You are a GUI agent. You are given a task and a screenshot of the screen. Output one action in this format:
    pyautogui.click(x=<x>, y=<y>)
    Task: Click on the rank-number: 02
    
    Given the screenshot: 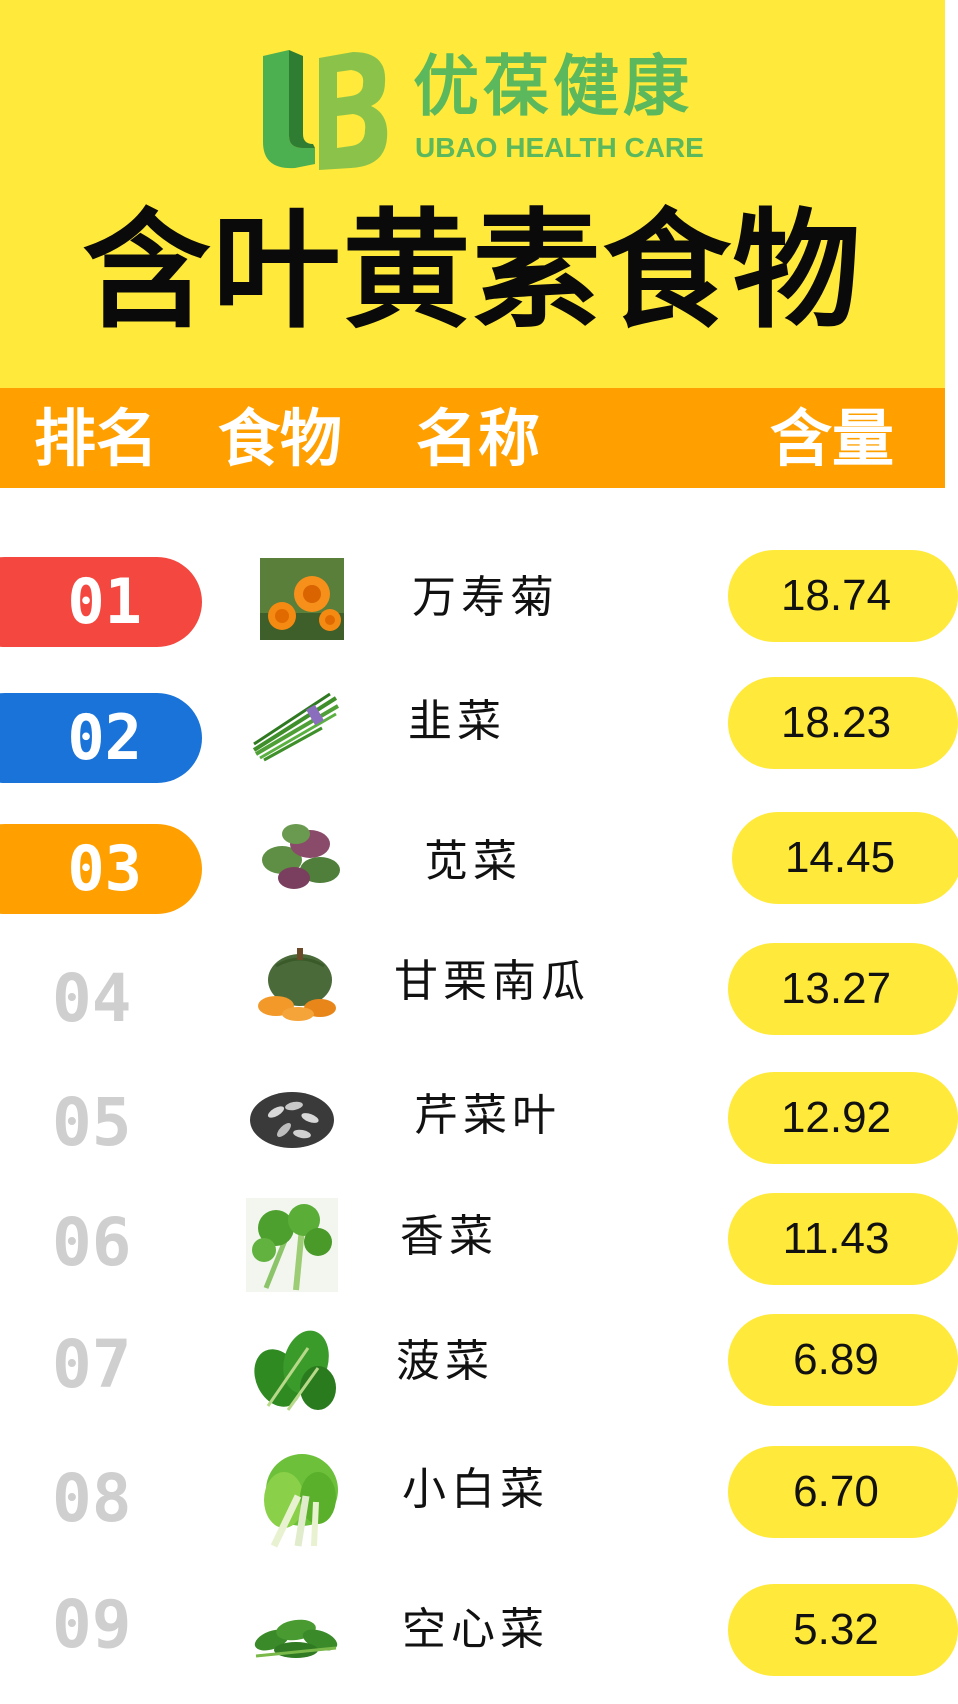 What is the action you would take?
    pyautogui.click(x=104, y=737)
    